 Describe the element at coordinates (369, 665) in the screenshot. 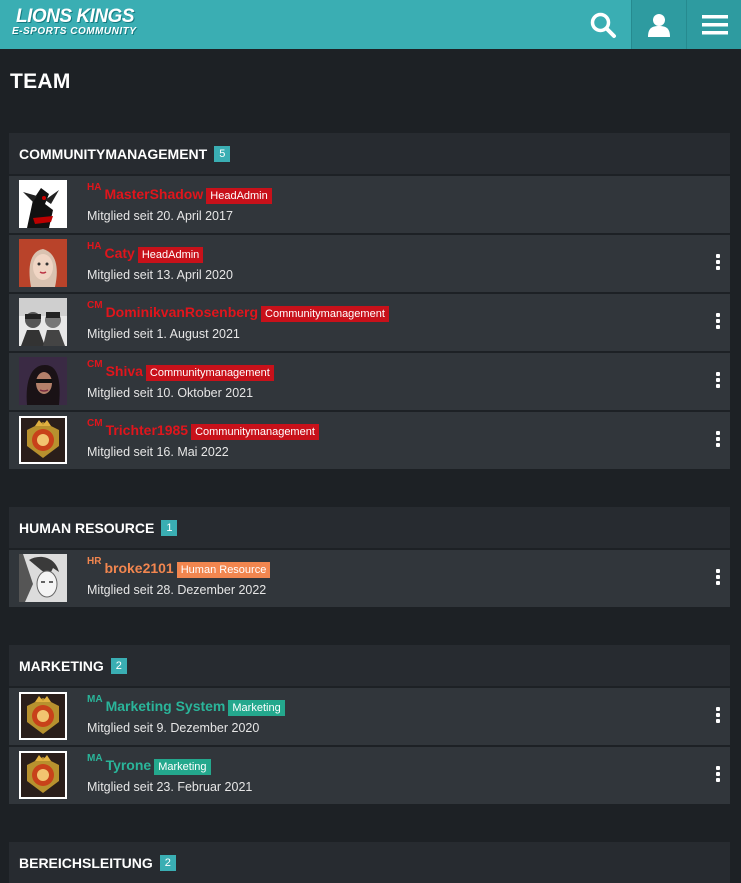

I see `section-header: MARKETING 2` at that location.